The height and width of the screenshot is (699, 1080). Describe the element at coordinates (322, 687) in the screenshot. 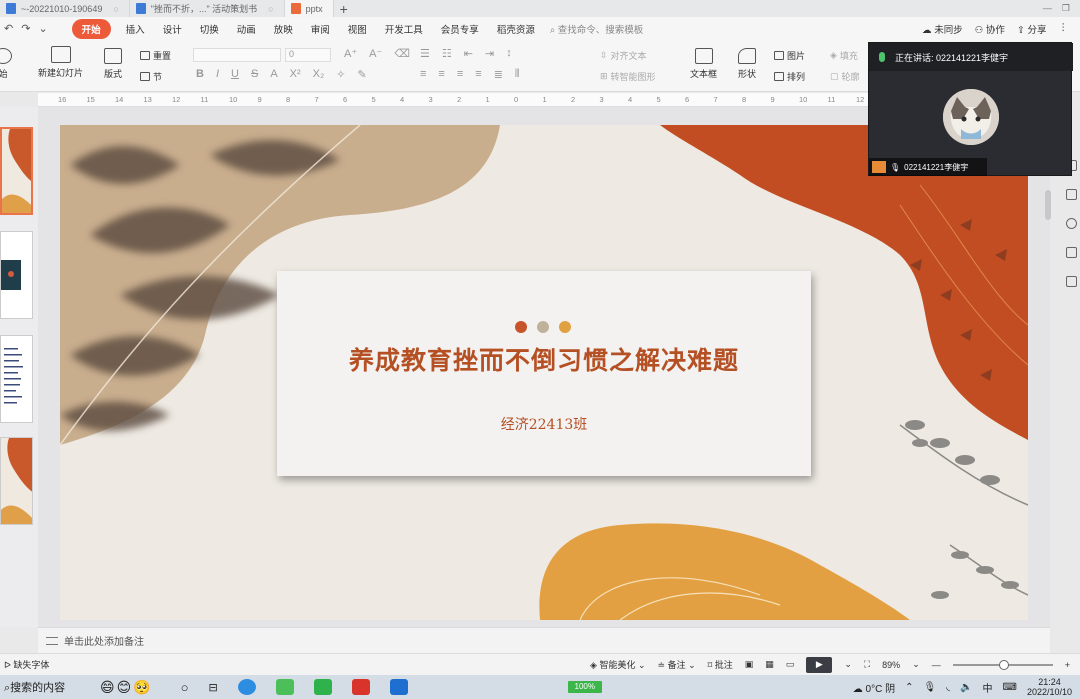

I see `wechat-icon` at that location.